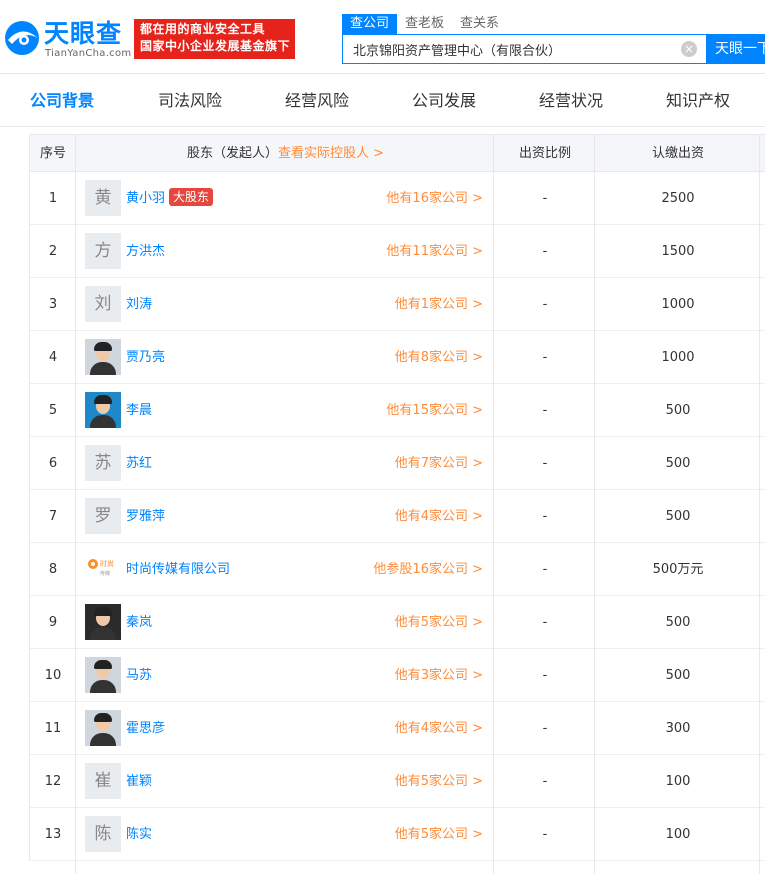 Image resolution: width=765 pixels, height=874 pixels. What do you see at coordinates (66, 36) in the screenshot?
I see `tianyancha-logo: 天眼查 TianYanCha.com` at bounding box center [66, 36].